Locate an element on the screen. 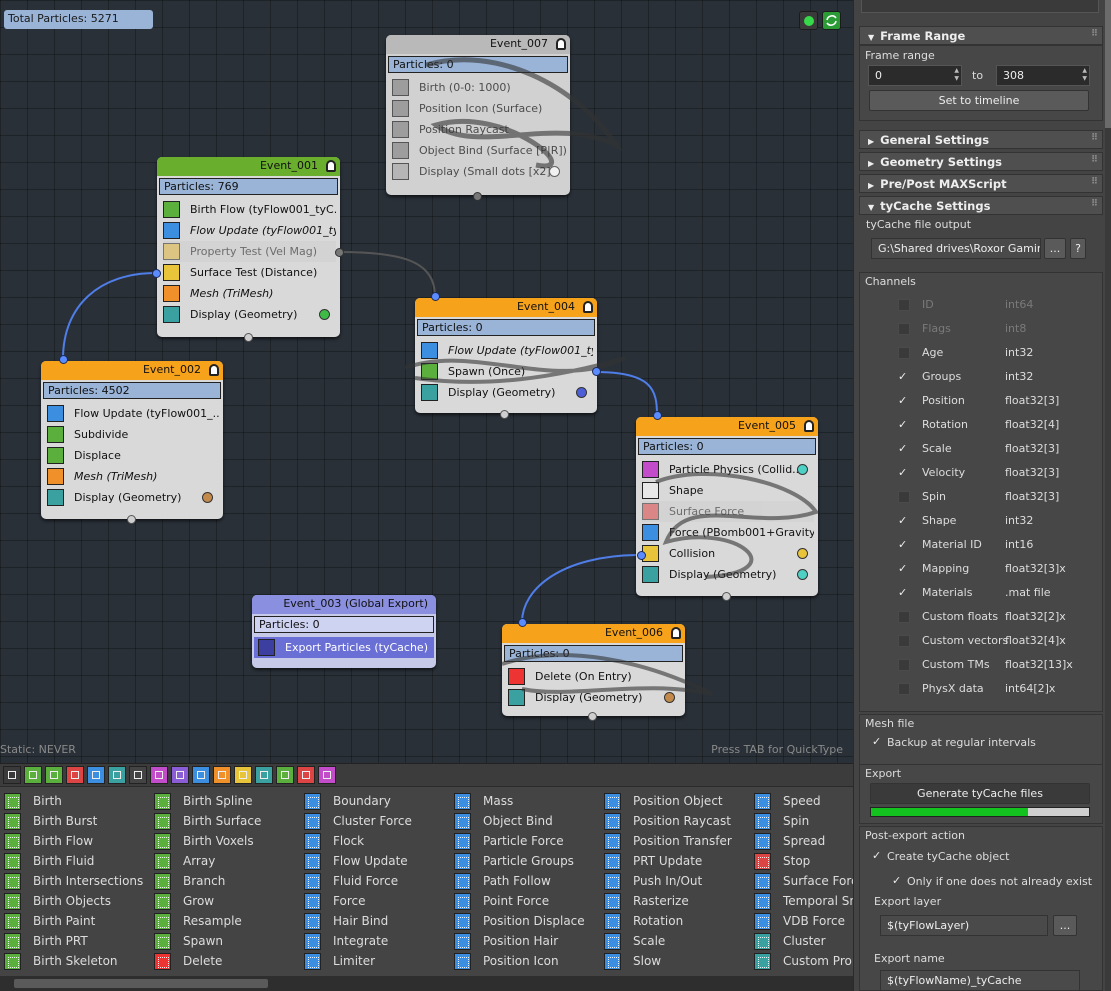  export-name-field: $(tyFlowName)_tyCache is located at coordinates (980, 980).